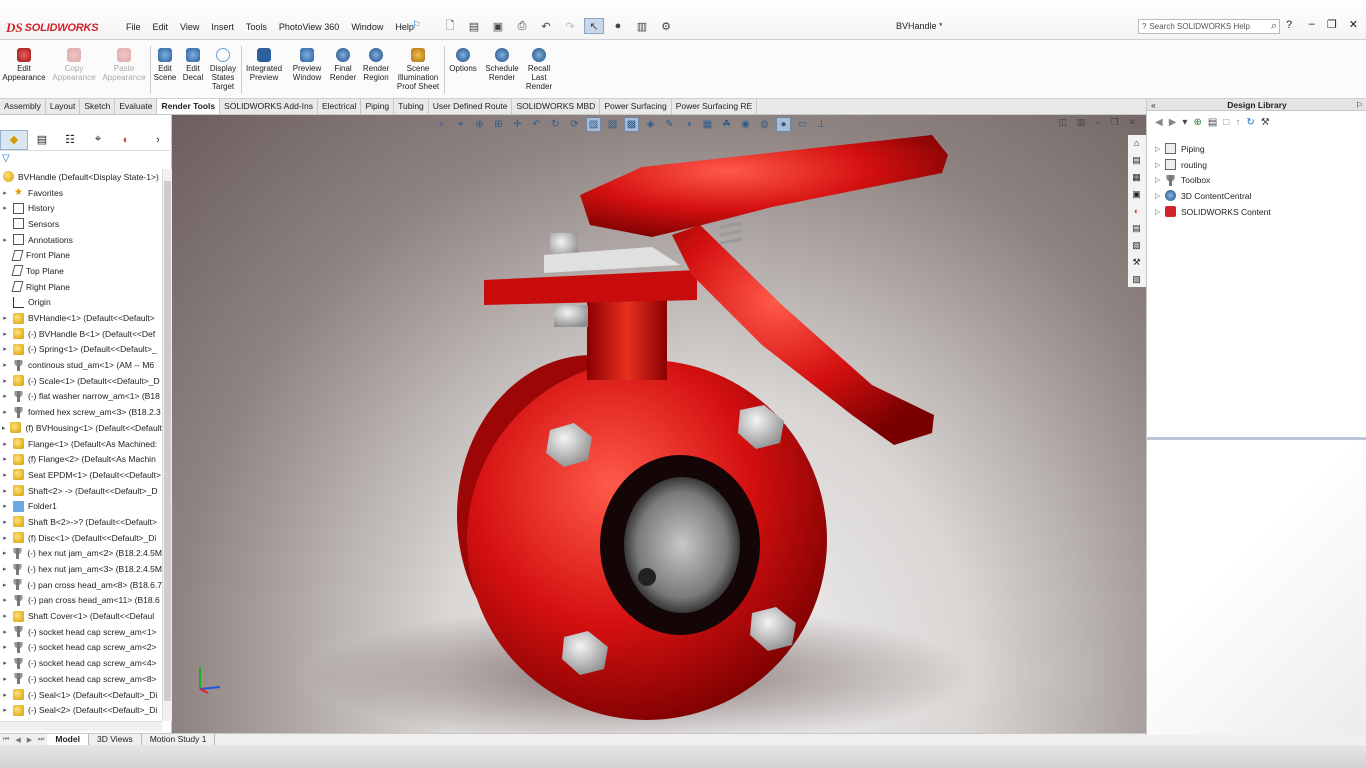 The height and width of the screenshot is (768, 1366). What do you see at coordinates (821, 124) in the screenshot?
I see `triad-hud-icon: ⊥` at bounding box center [821, 124].